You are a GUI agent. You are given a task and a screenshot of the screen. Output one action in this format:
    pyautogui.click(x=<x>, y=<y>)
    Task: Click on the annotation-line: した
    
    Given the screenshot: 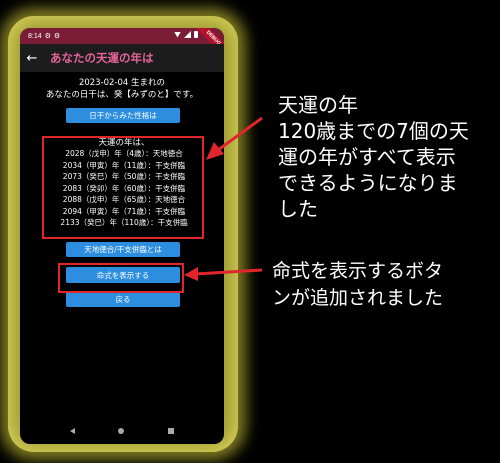 What is the action you would take?
    pyautogui.click(x=298, y=209)
    